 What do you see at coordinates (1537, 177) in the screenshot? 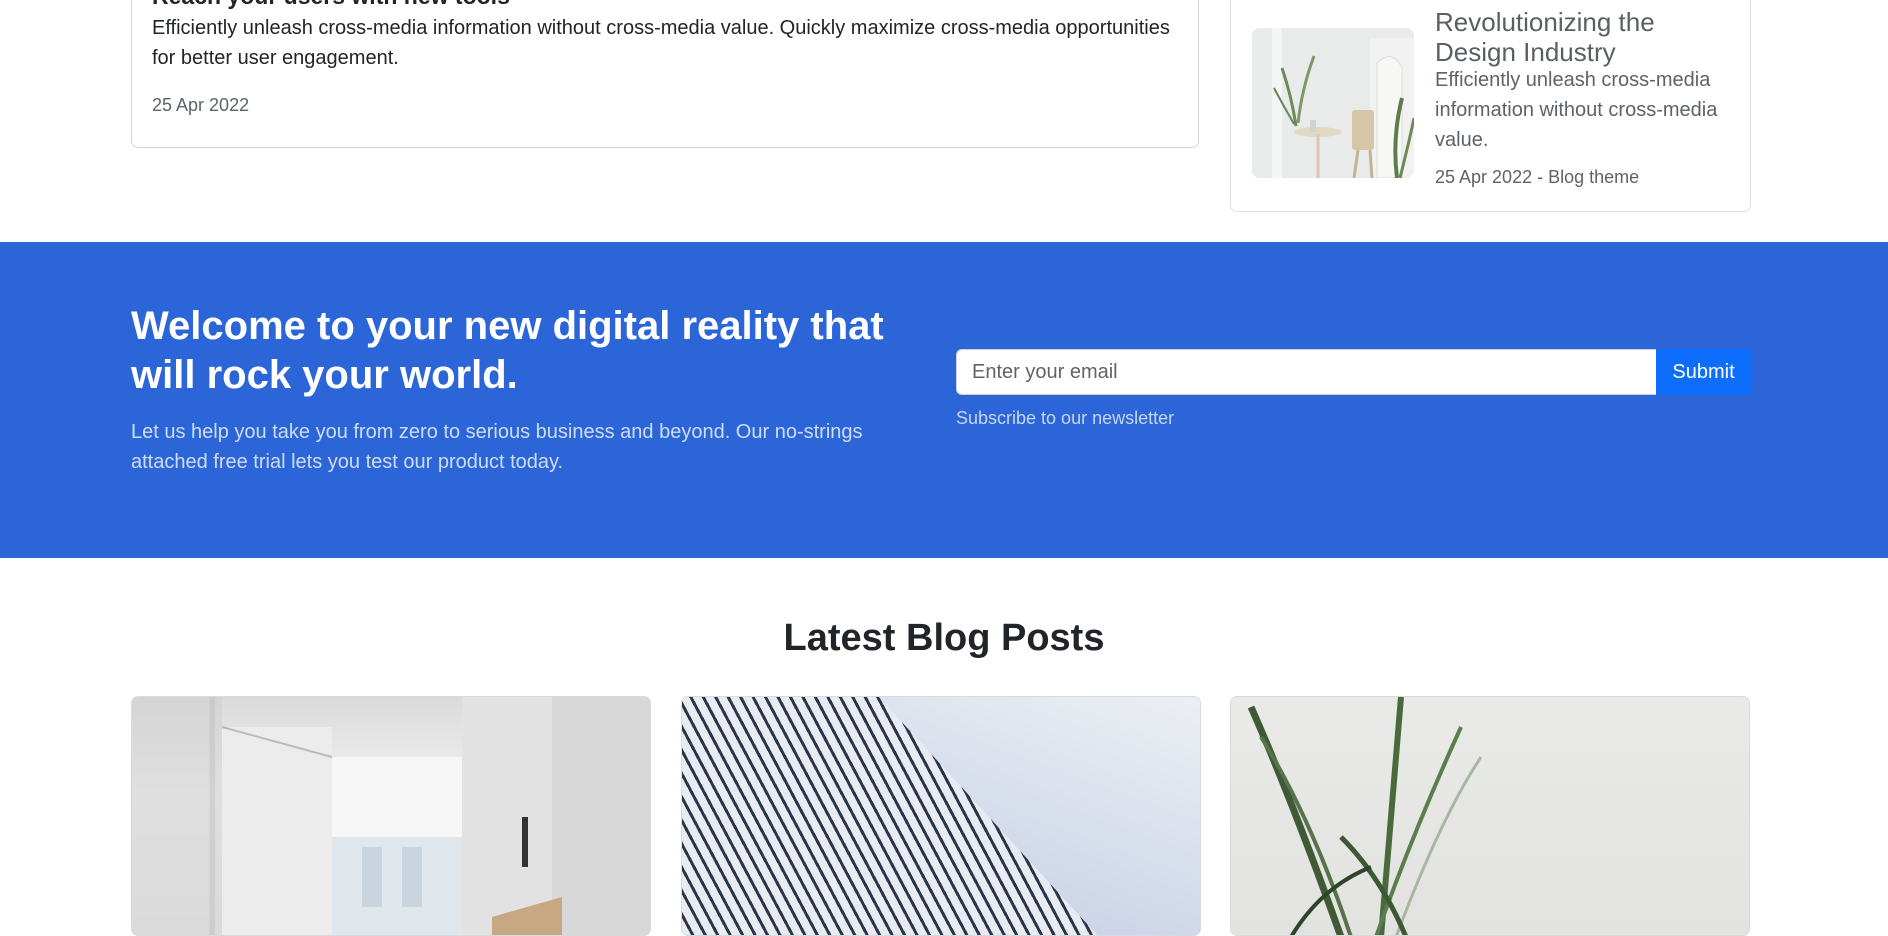
I see `side-post-meta: 25 Apr 2022 - Blog theme` at bounding box center [1537, 177].